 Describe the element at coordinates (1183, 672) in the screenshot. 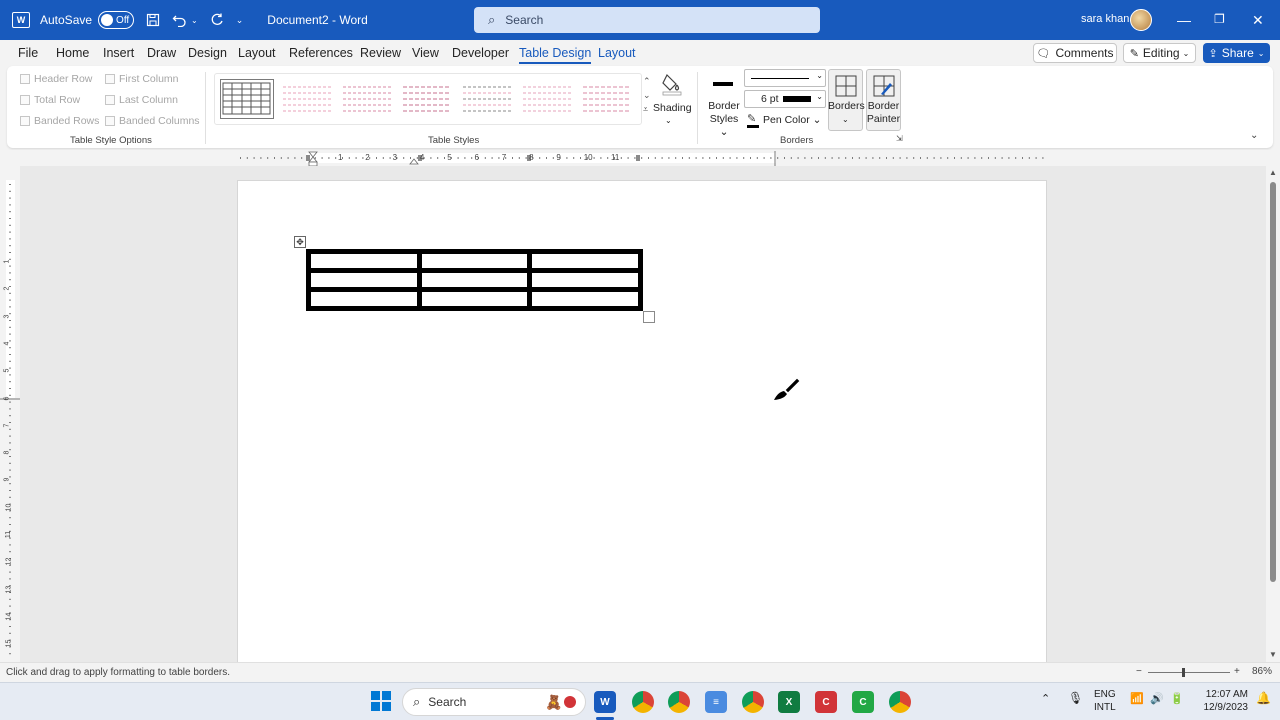

I see `zoom-slider-thumb` at that location.